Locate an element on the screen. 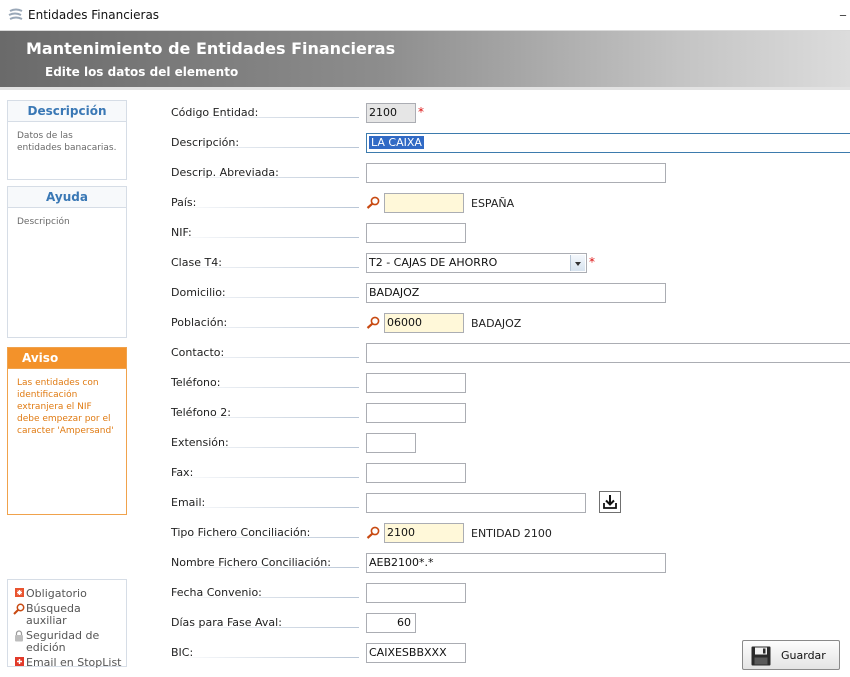 Image resolution: width=850 pixels, height=677 pixels. codigo-entidad-field: 2100 is located at coordinates (391, 113).